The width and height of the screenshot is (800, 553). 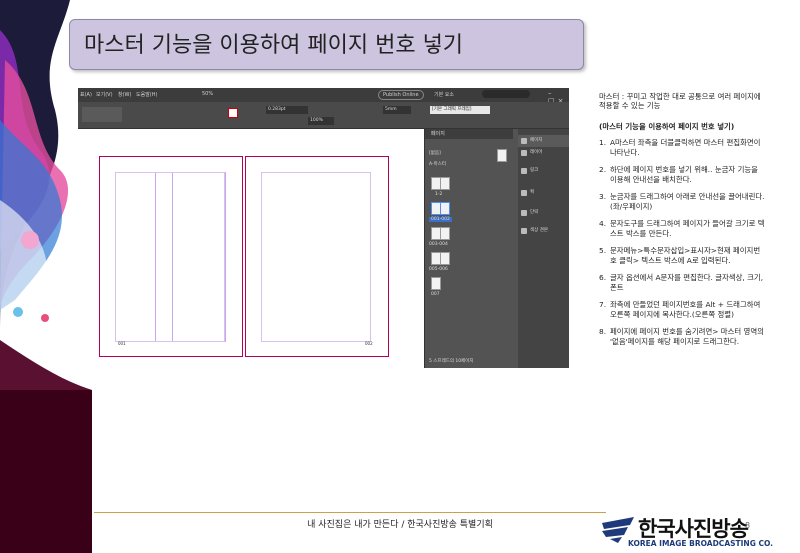 I want to click on control-bar: 0.283pt 100% 5mm [기본 그래픽 프레임], so click(x=323, y=115).